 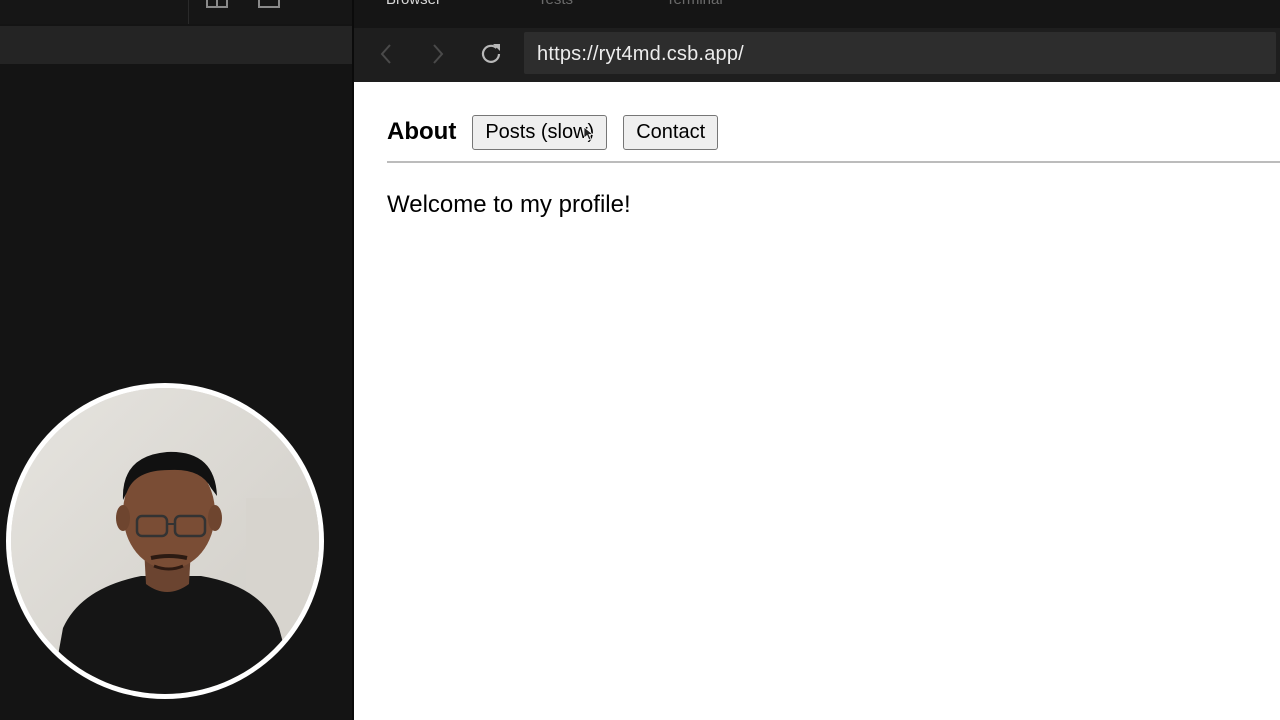 I want to click on nav-title-about: About, so click(x=422, y=131).